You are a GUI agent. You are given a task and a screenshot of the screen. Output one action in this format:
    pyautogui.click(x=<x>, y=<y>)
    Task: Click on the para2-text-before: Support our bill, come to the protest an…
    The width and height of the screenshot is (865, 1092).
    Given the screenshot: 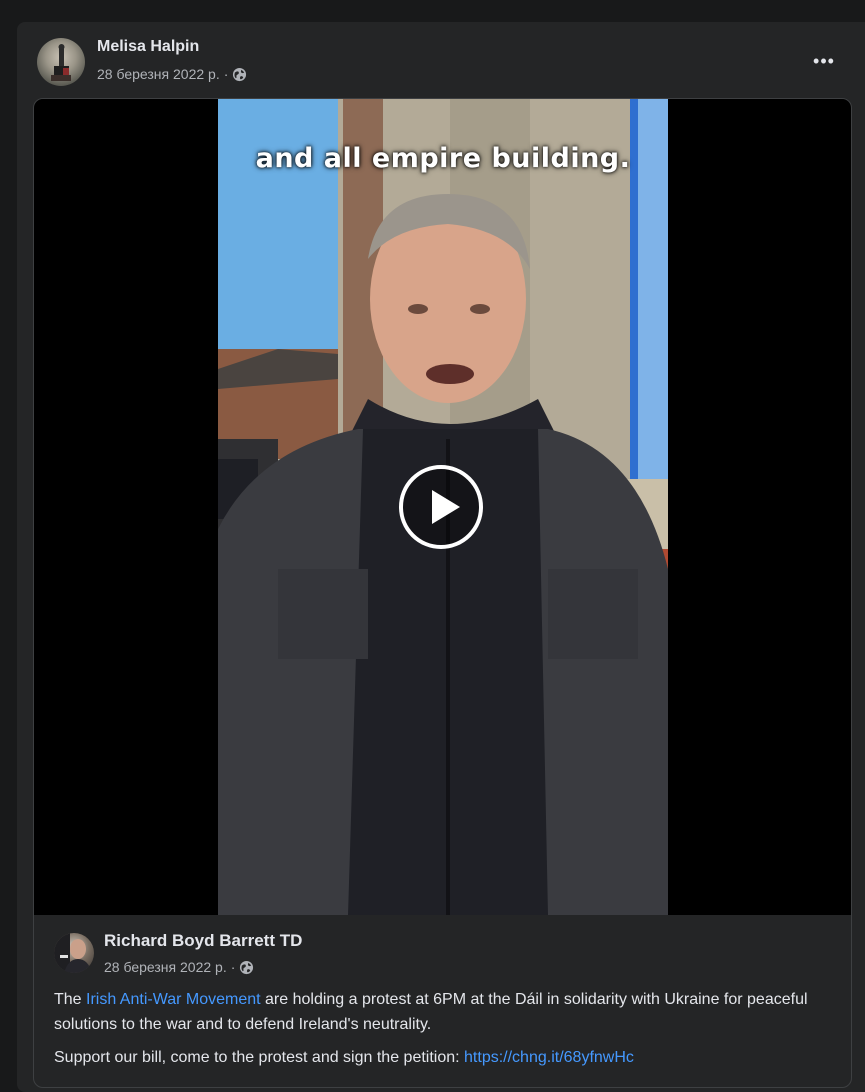 What is the action you would take?
    pyautogui.click(x=259, y=1057)
    